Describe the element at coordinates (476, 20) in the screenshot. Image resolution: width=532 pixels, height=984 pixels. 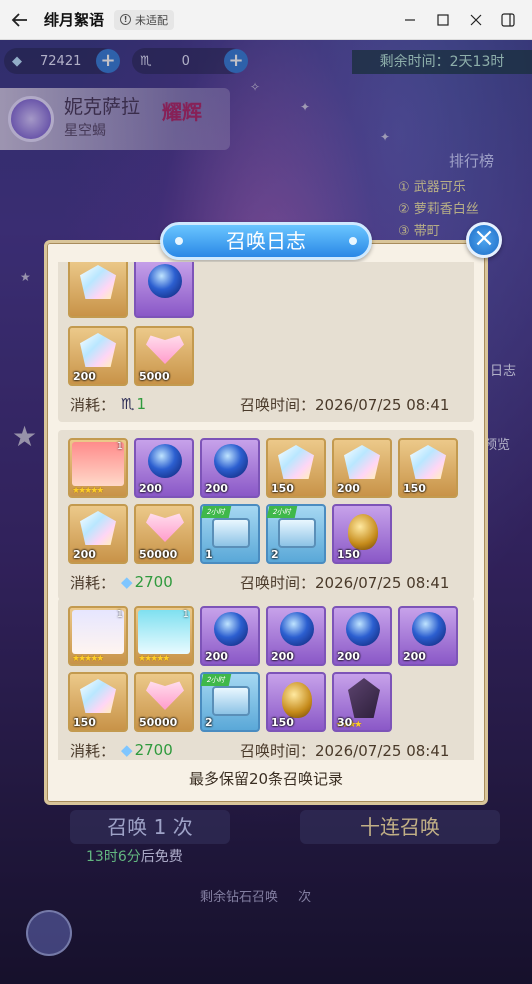
I see `close-window-icon` at that location.